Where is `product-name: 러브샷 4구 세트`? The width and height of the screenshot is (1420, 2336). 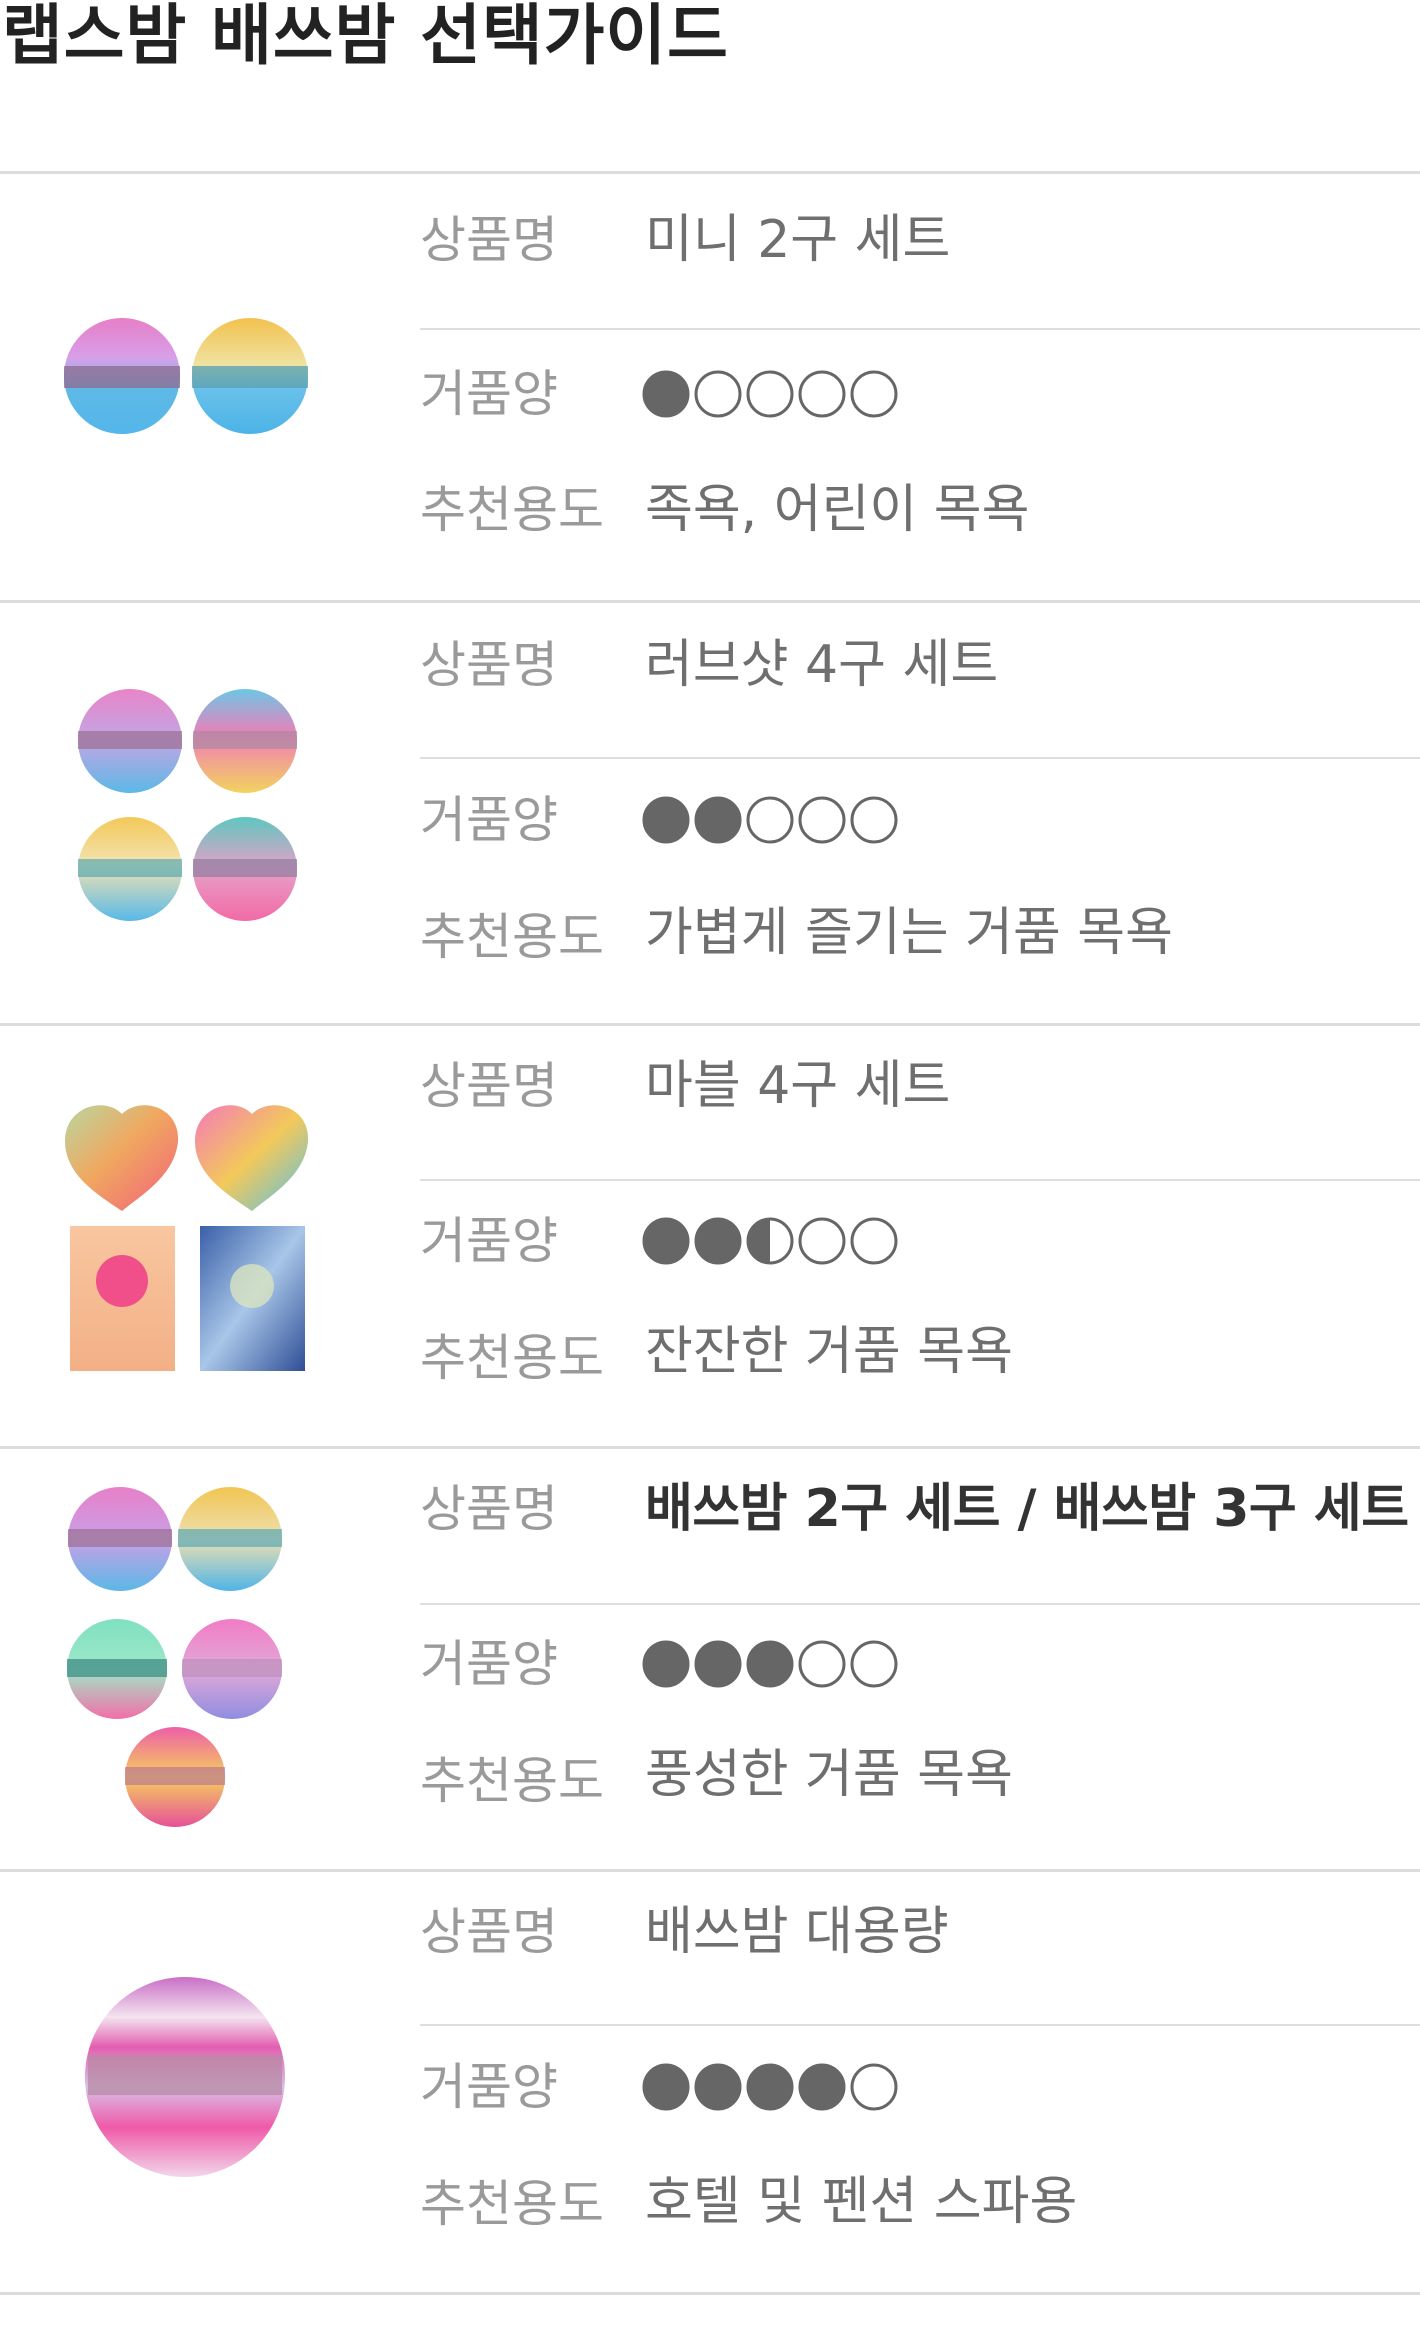
product-name: 러브샷 4구 세트 is located at coordinates (822, 665).